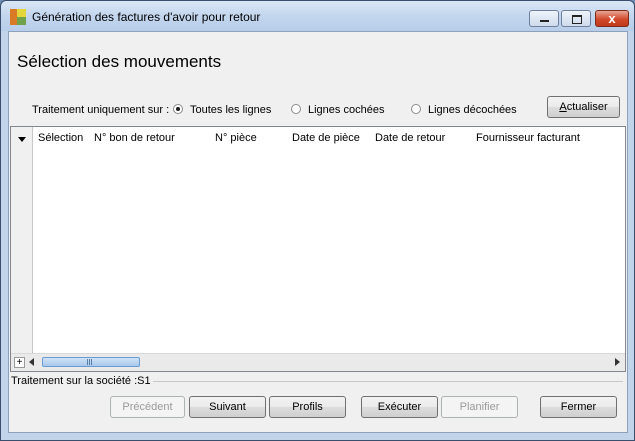 This screenshot has height=441, width=635. I want to click on maximize-button, so click(576, 18).